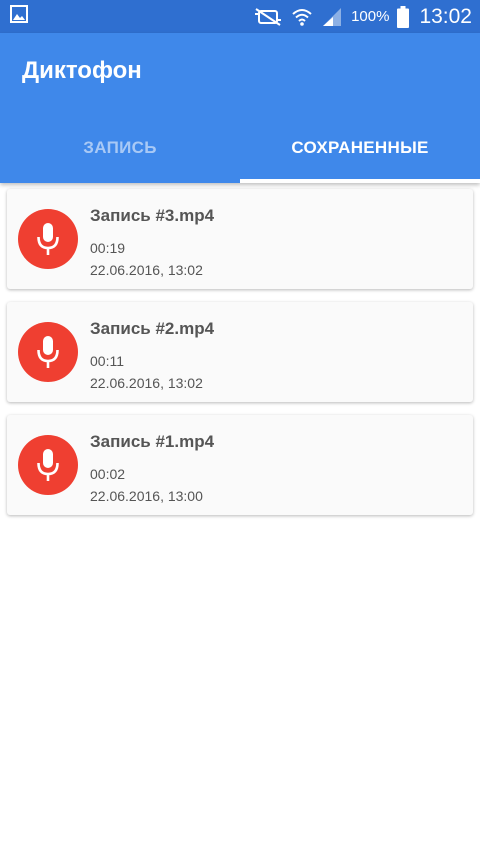 This screenshot has width=480, height=854. What do you see at coordinates (152, 215) in the screenshot?
I see `recording-name: Запись #3.mp4` at bounding box center [152, 215].